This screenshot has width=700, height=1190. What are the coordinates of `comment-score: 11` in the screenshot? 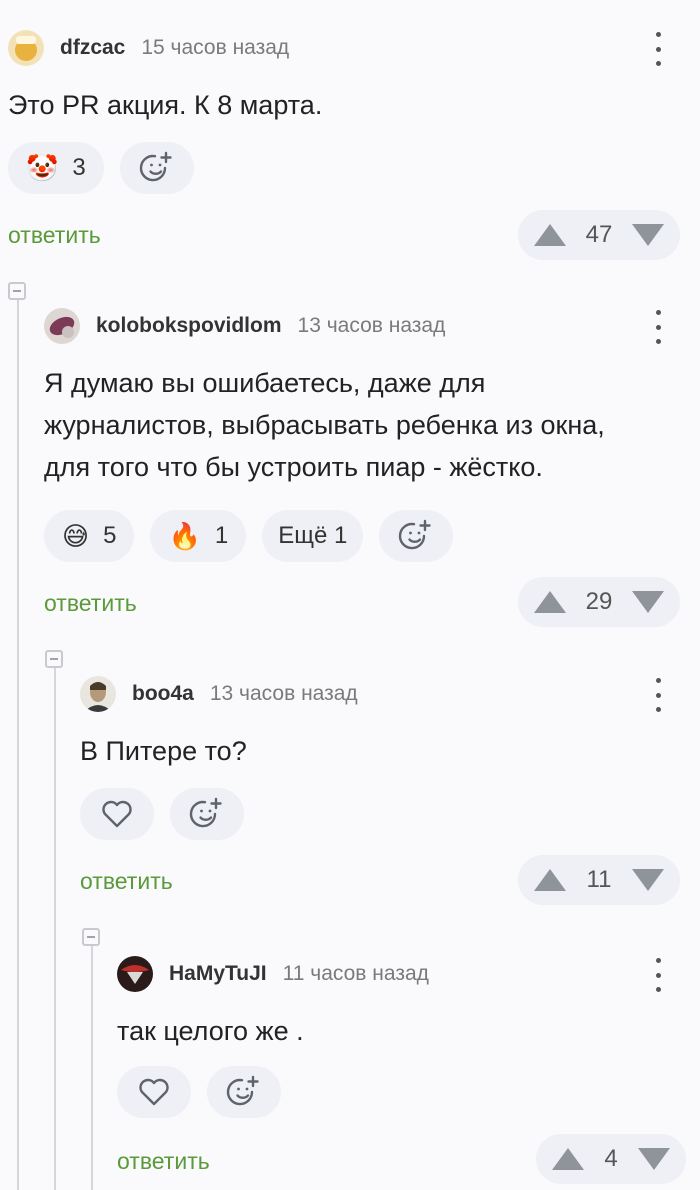 It's located at (599, 879).